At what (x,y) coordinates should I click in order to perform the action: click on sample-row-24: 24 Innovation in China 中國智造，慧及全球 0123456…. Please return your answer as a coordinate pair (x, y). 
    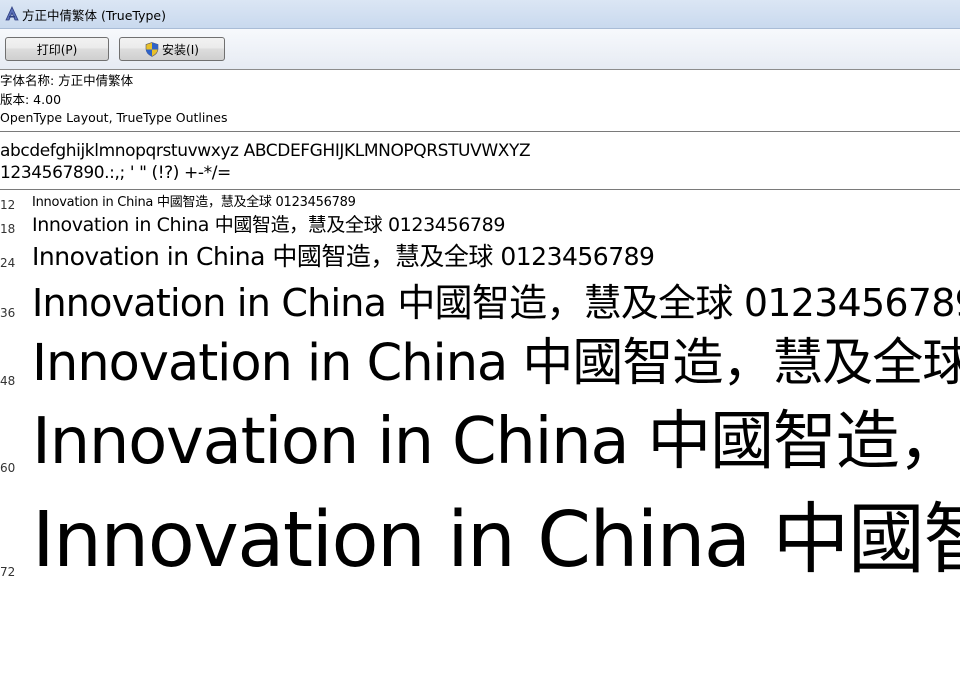
    Looking at the image, I should click on (480, 259).